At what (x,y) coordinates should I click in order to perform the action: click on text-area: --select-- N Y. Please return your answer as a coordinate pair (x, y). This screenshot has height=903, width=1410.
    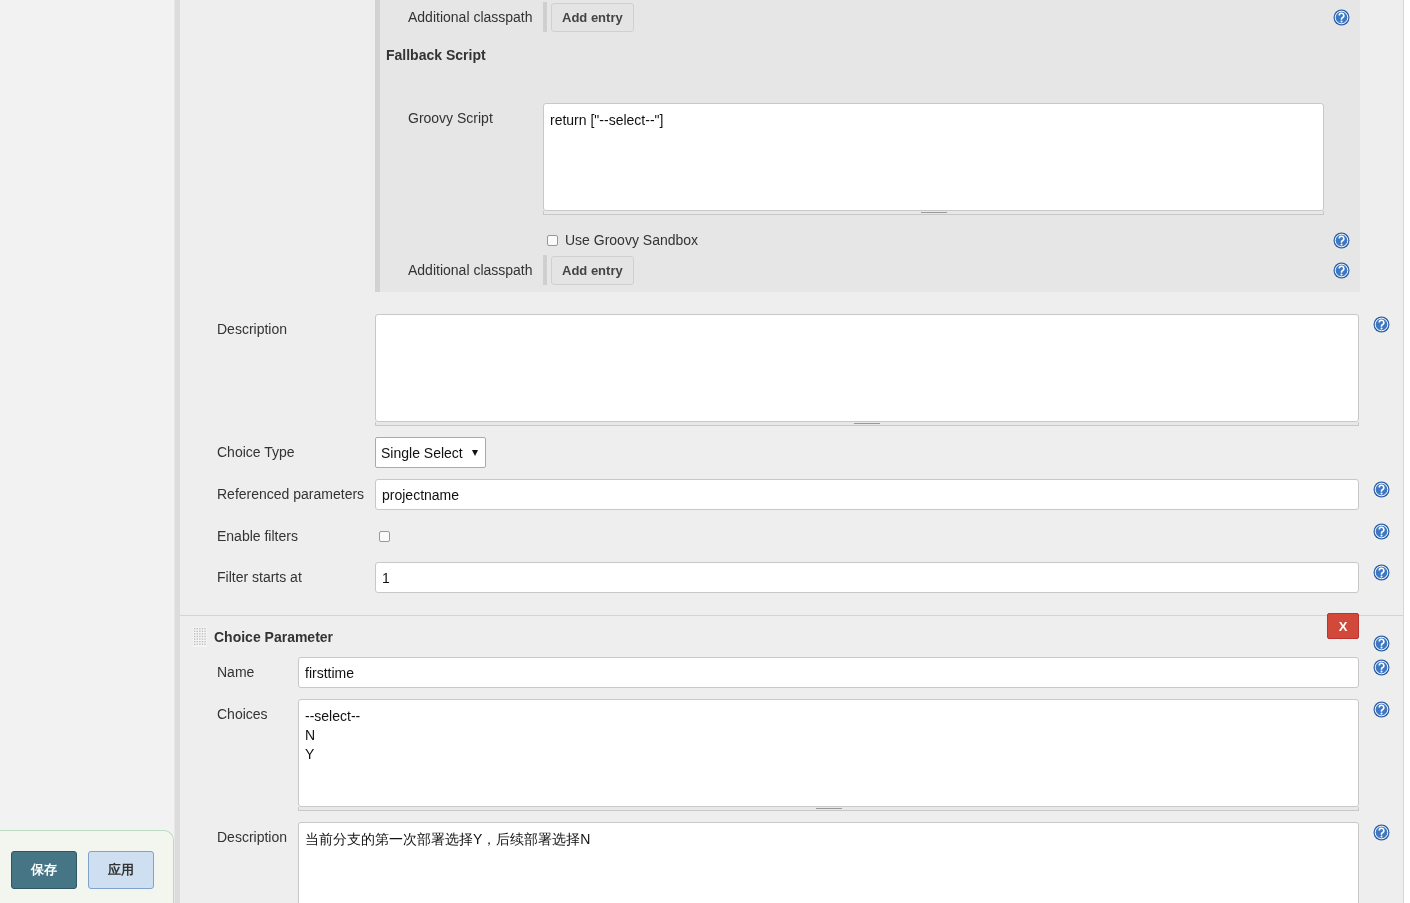
    Looking at the image, I should click on (828, 753).